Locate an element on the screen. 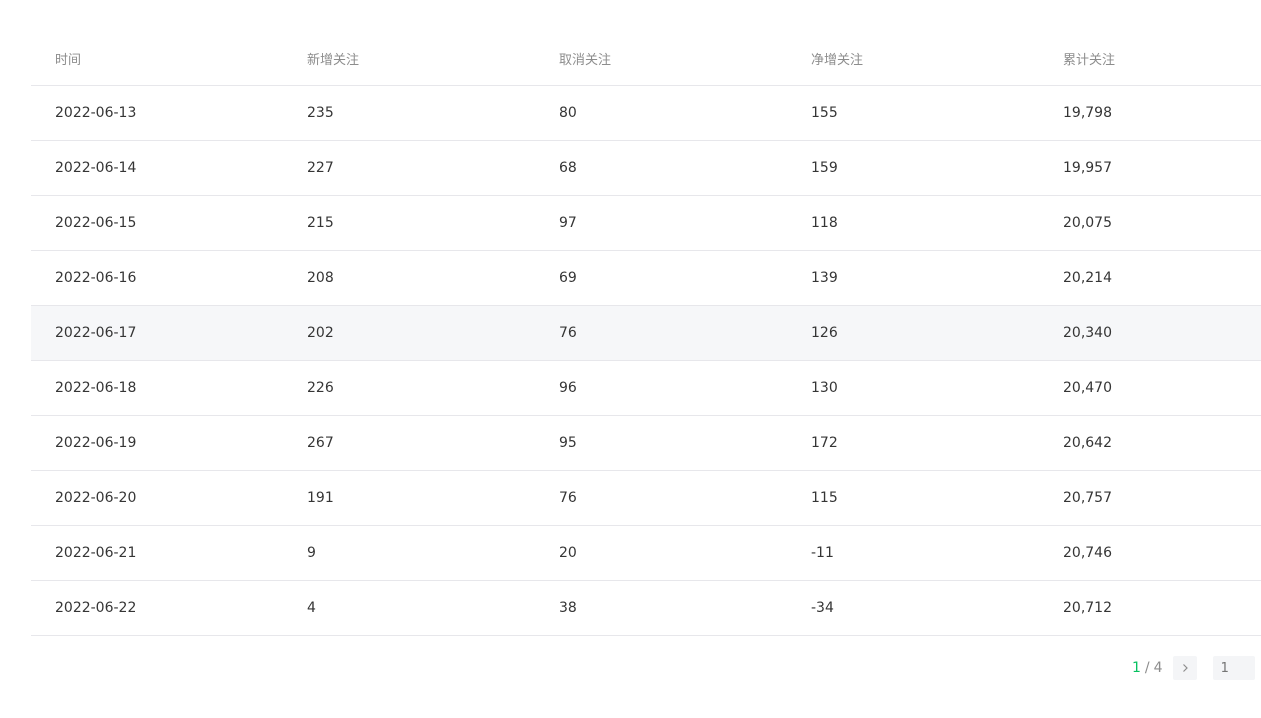  cell-total-follows: 20,642 is located at coordinates (1087, 443).